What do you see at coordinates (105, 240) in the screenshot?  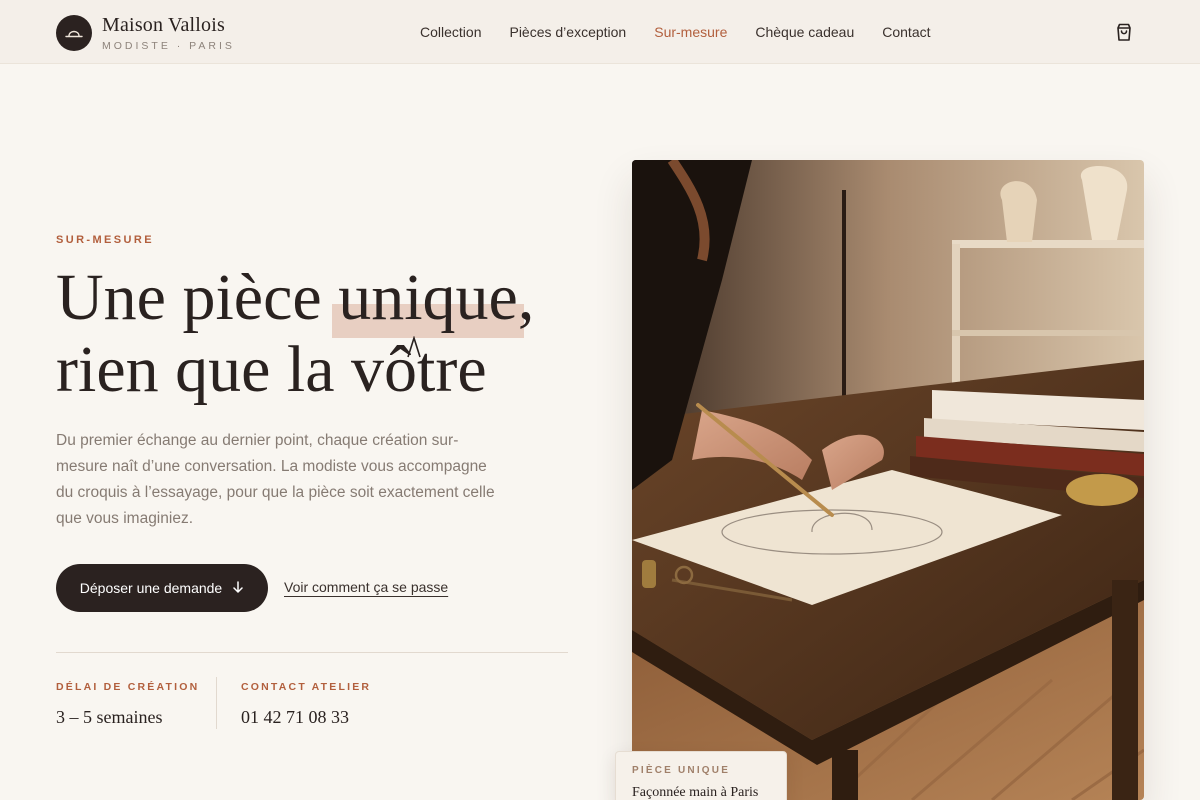 I see `section-eyebrow: SUR-MESURE` at bounding box center [105, 240].